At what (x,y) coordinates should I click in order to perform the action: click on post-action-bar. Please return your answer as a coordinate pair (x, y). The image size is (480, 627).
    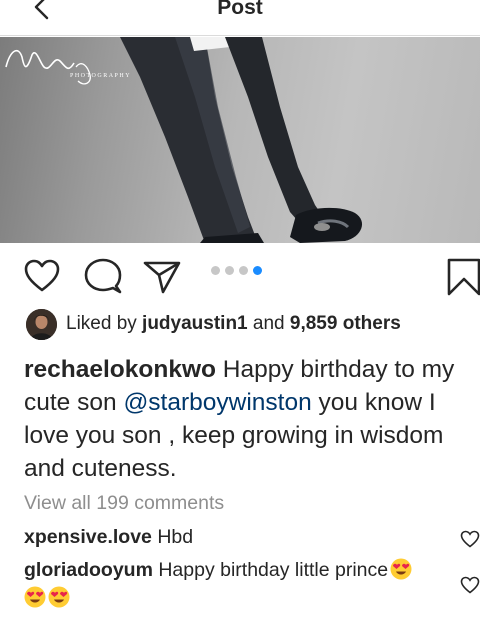
    Looking at the image, I should click on (240, 276).